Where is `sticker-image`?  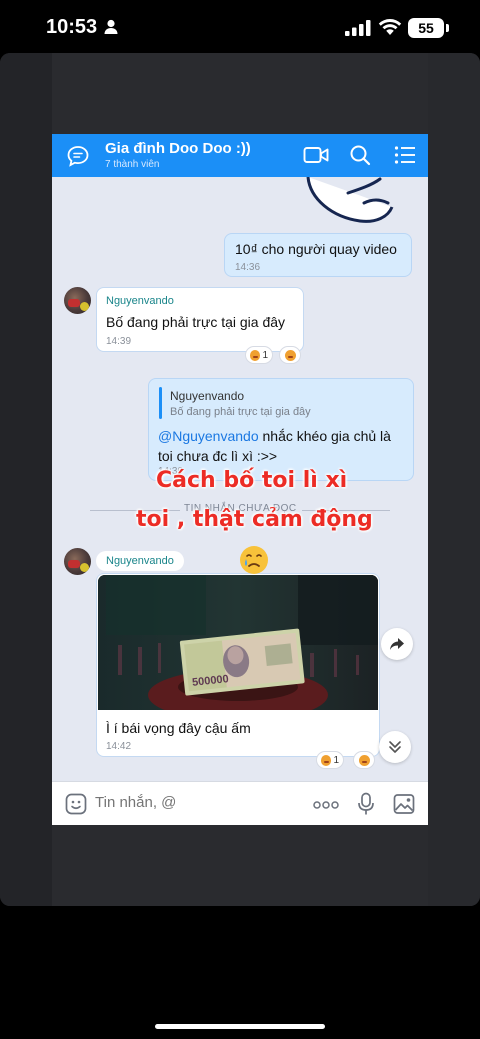 sticker-image is located at coordinates (352, 204).